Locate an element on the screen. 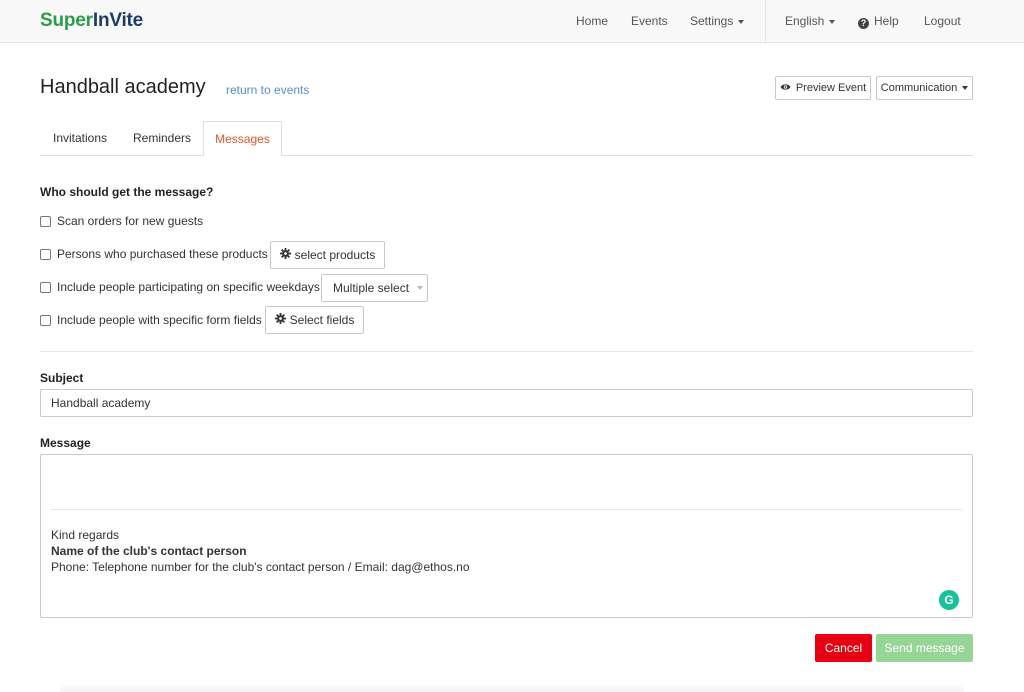 The width and height of the screenshot is (1024, 692). nav-events: Events is located at coordinates (649, 21).